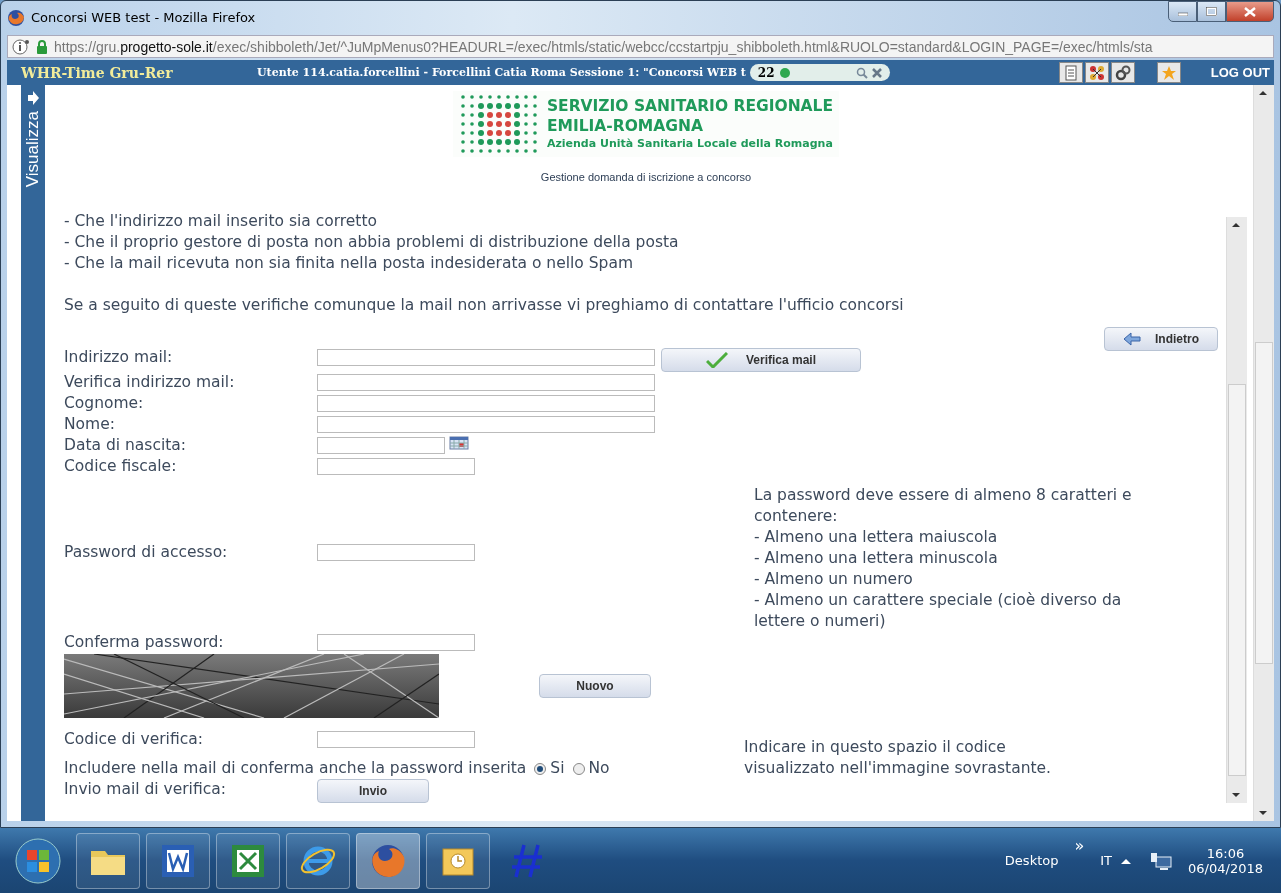 The height and width of the screenshot is (893, 1281). What do you see at coordinates (834, 579) in the screenshot?
I see `password-rule: - Almeno un numero` at bounding box center [834, 579].